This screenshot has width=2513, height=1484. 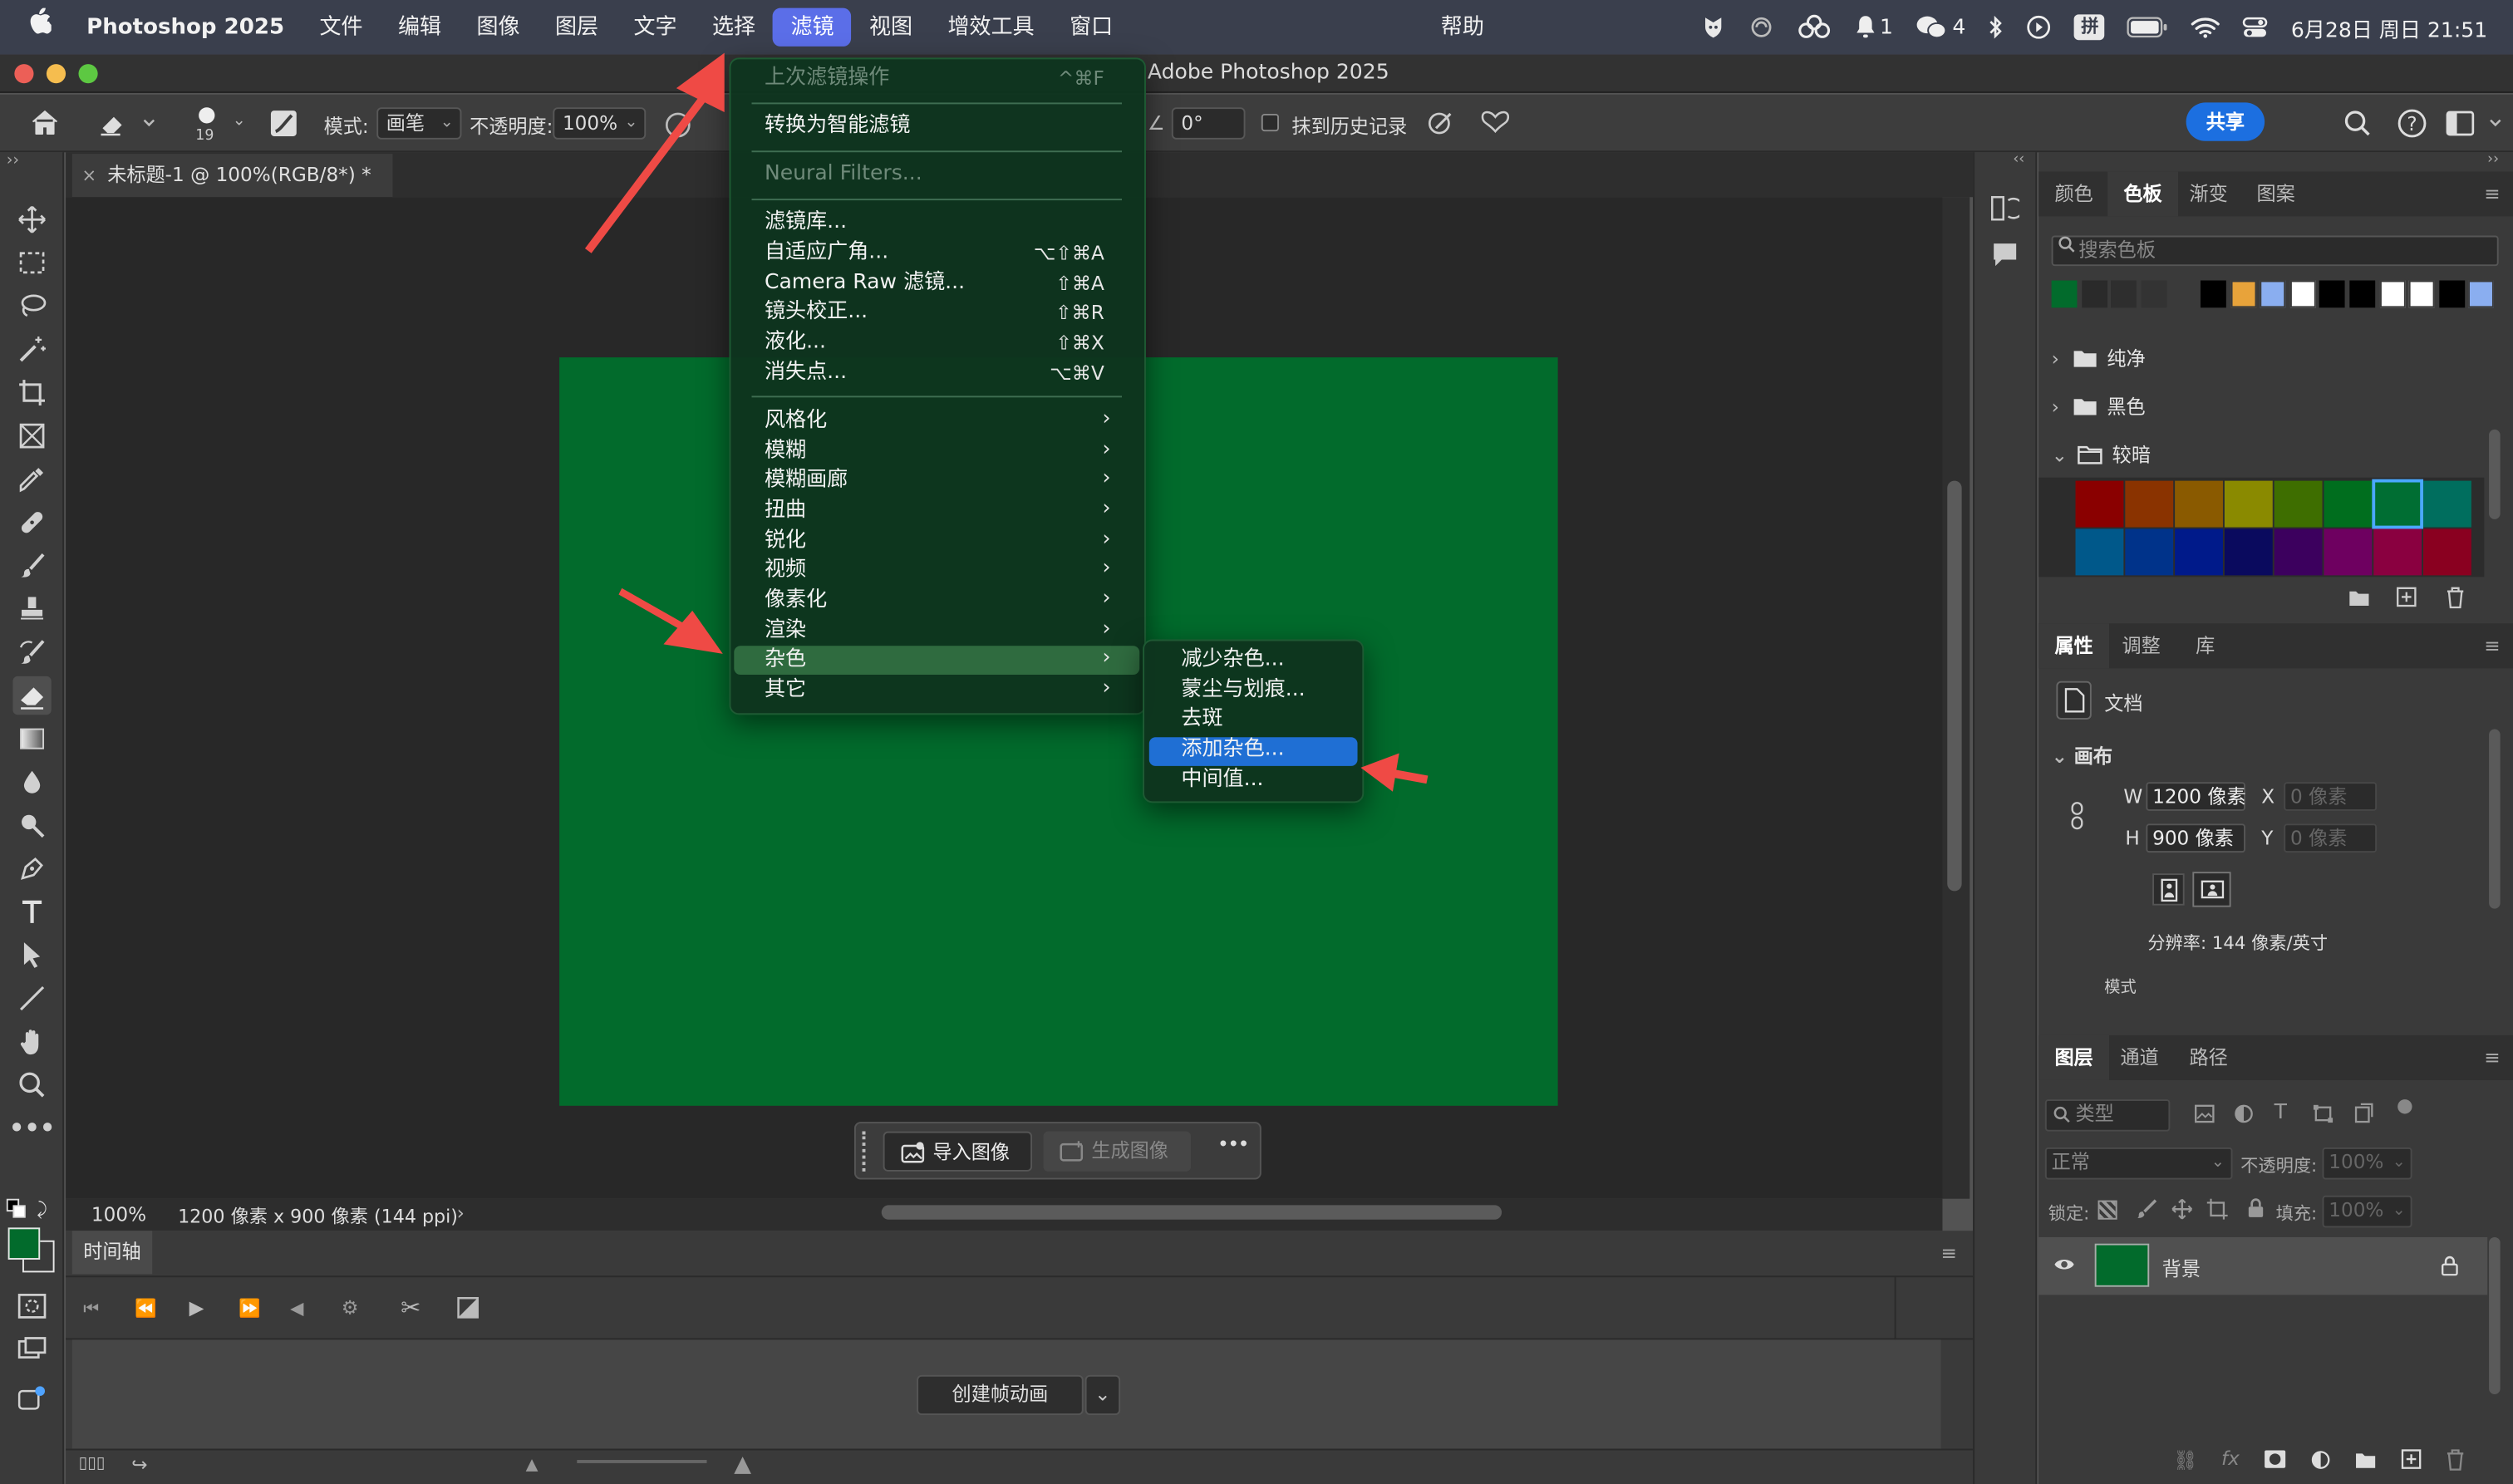 What do you see at coordinates (1394, 772) in the screenshot?
I see `red-arrow-to-add-noise-item` at bounding box center [1394, 772].